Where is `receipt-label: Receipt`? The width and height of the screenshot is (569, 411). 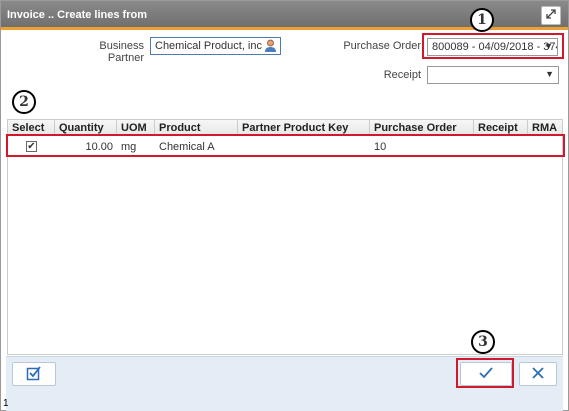 receipt-label: Receipt is located at coordinates (402, 75).